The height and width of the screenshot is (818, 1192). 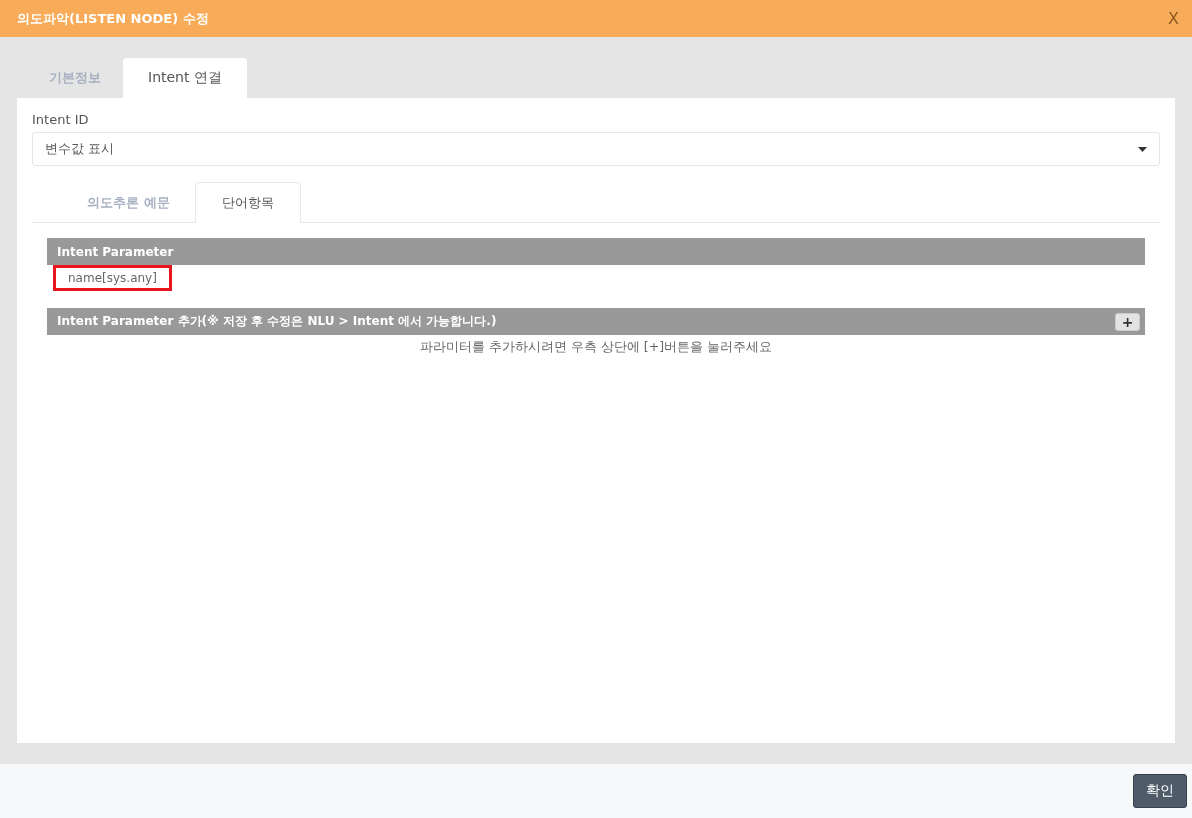 What do you see at coordinates (1160, 791) in the screenshot?
I see `confirm-button: 확인` at bounding box center [1160, 791].